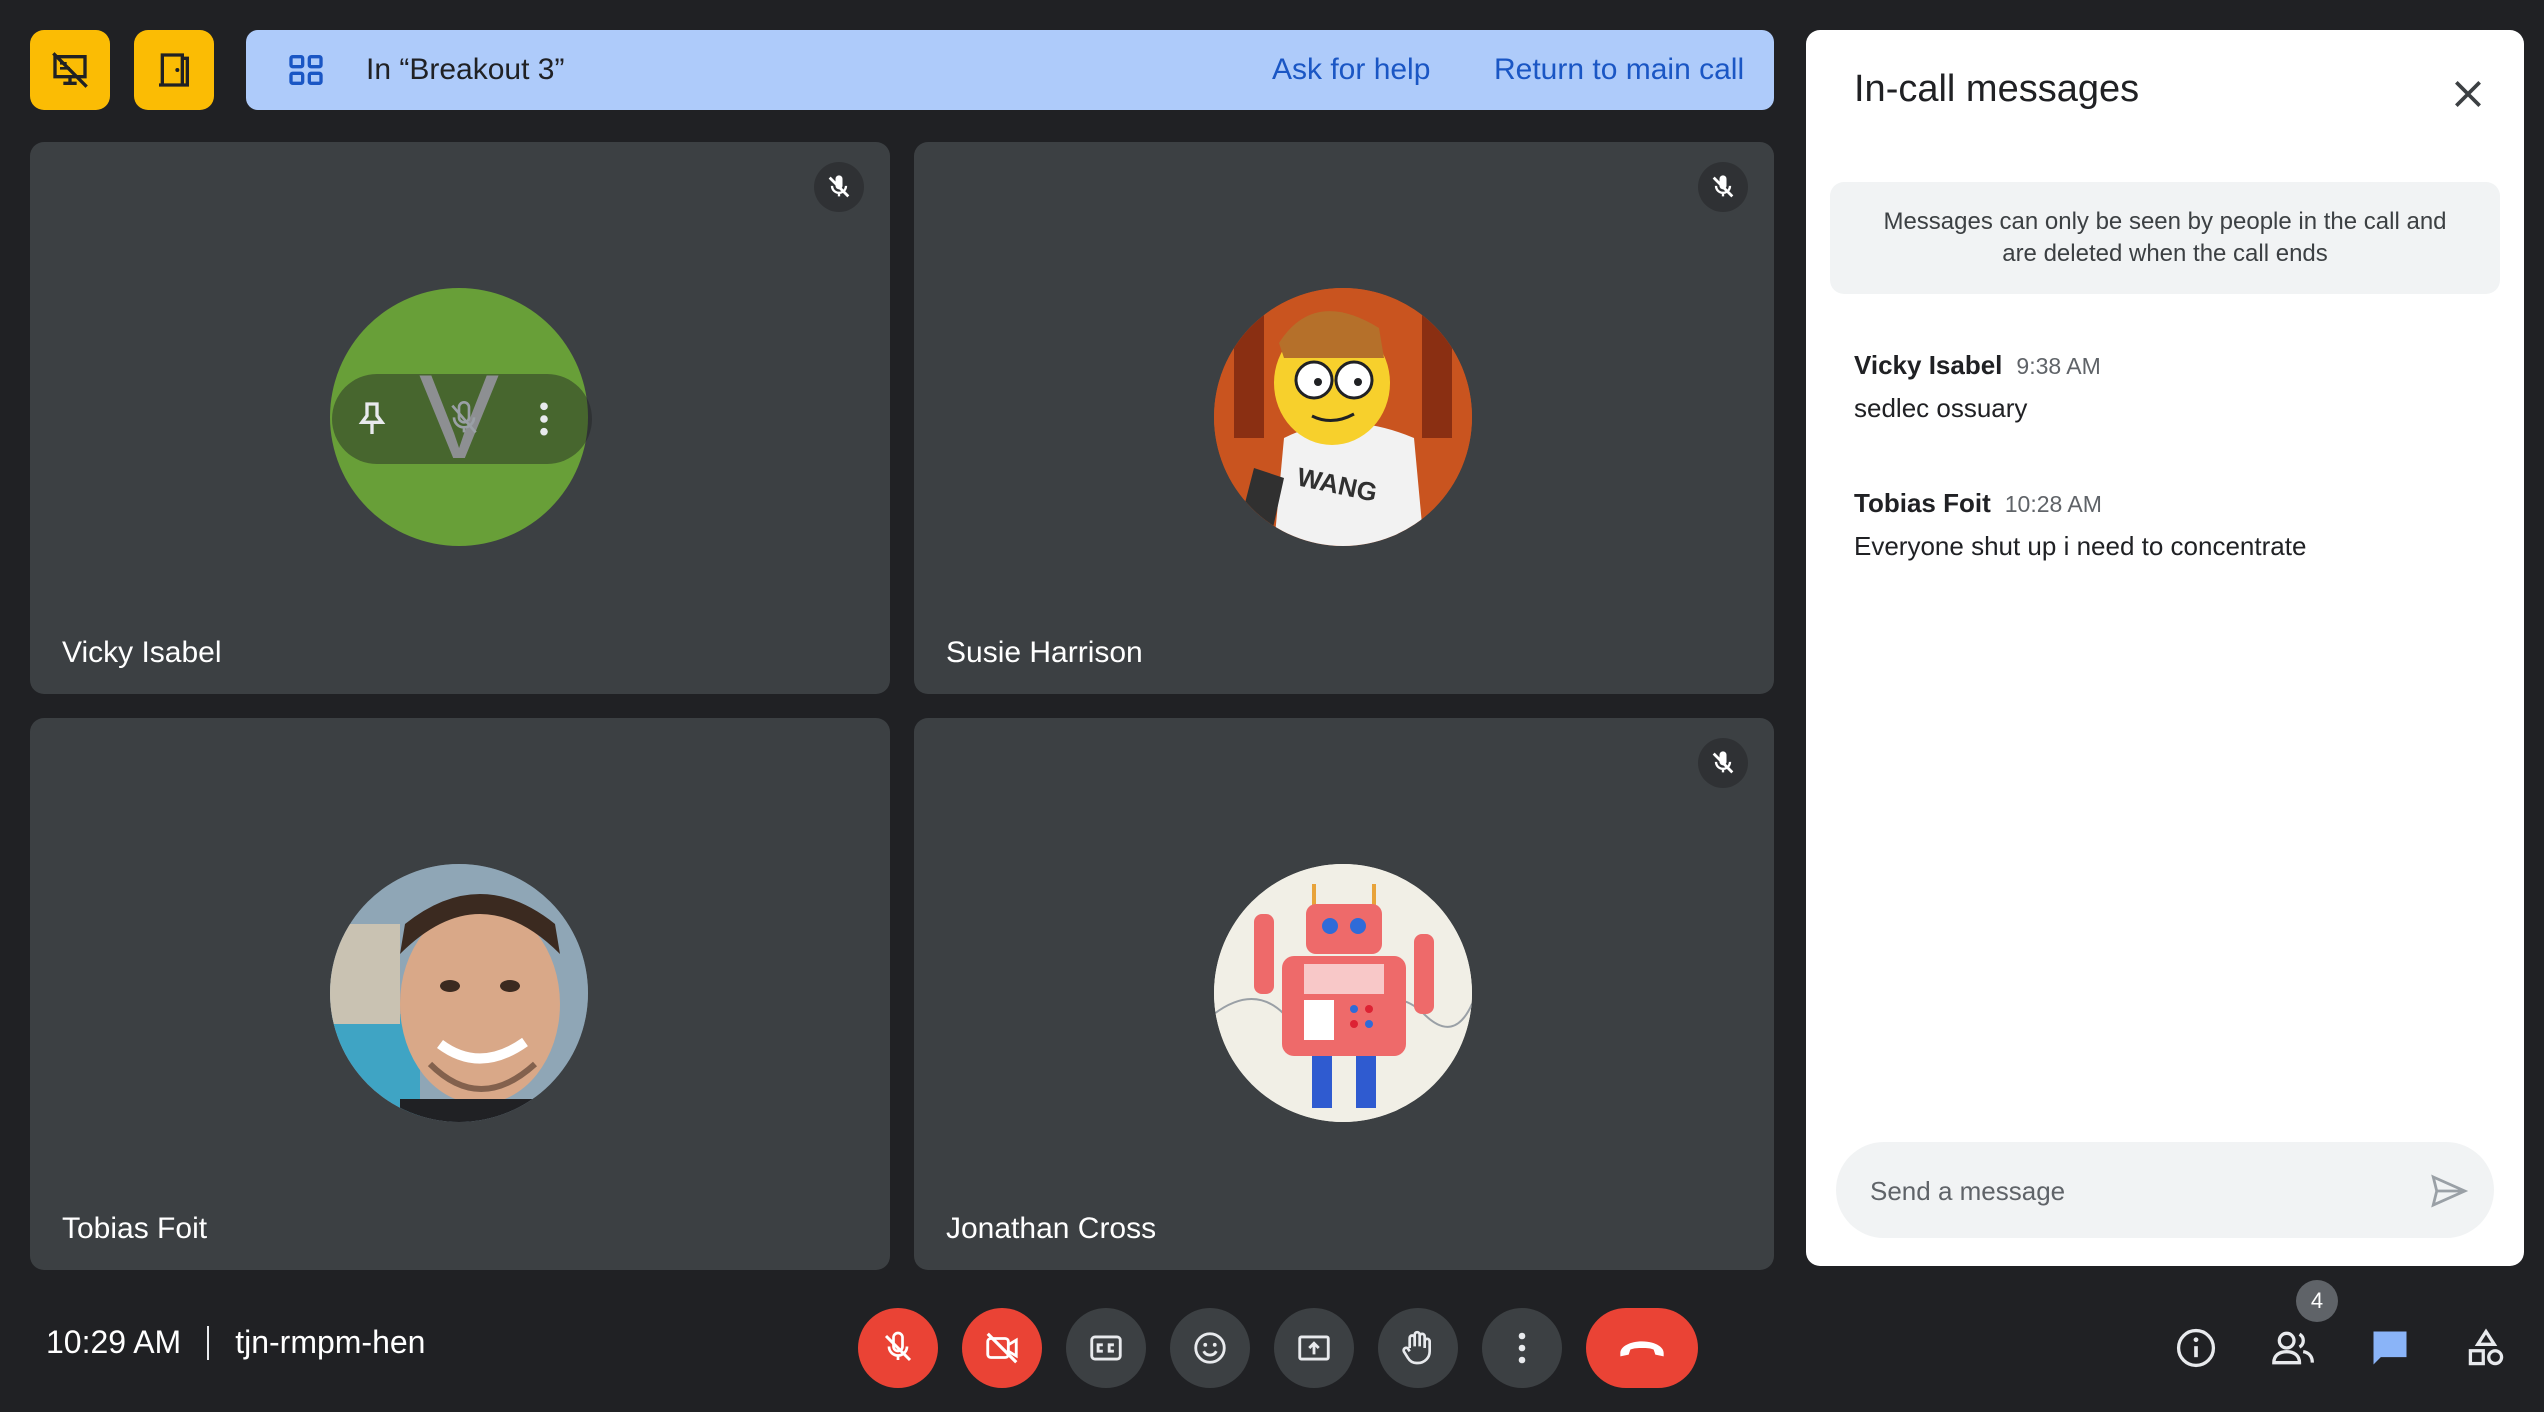 The height and width of the screenshot is (1412, 2544). I want to click on participant-tile-susie-harrison: WANG Susie Harrison, so click(1344, 418).